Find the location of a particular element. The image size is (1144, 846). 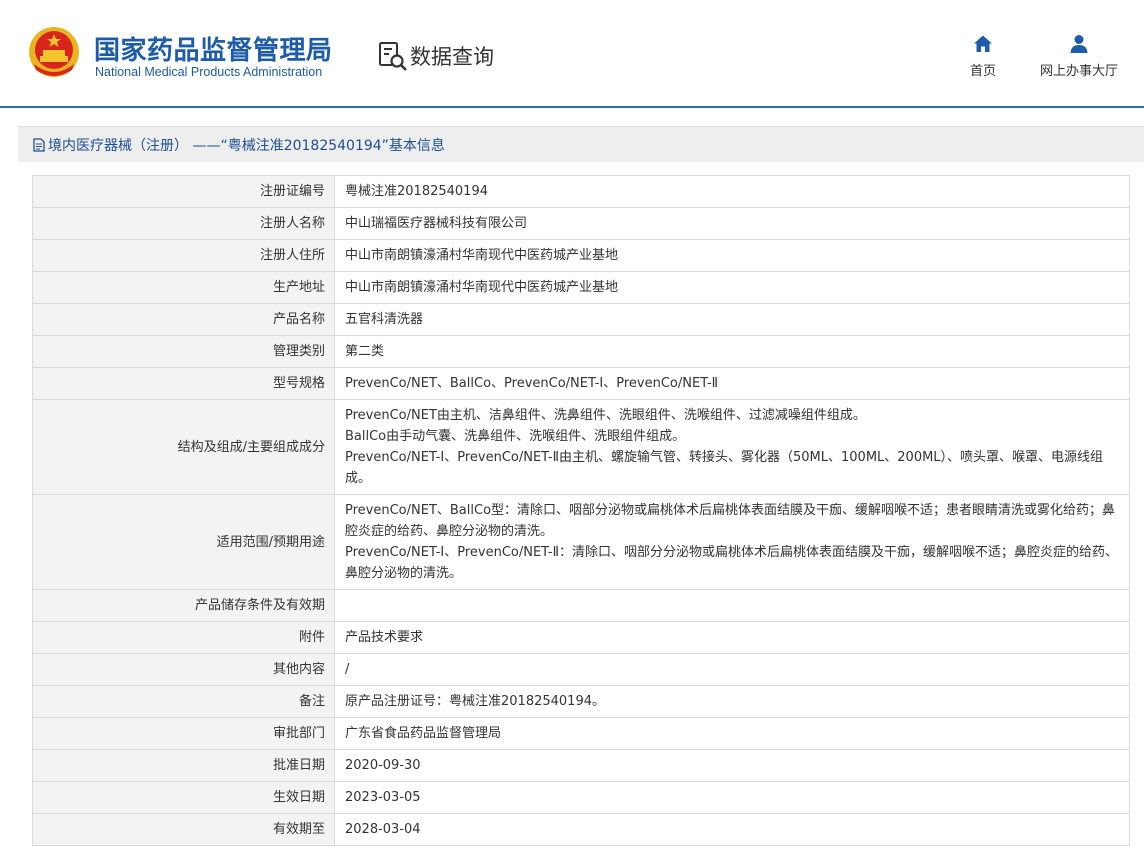

document-icon is located at coordinates (39, 144).